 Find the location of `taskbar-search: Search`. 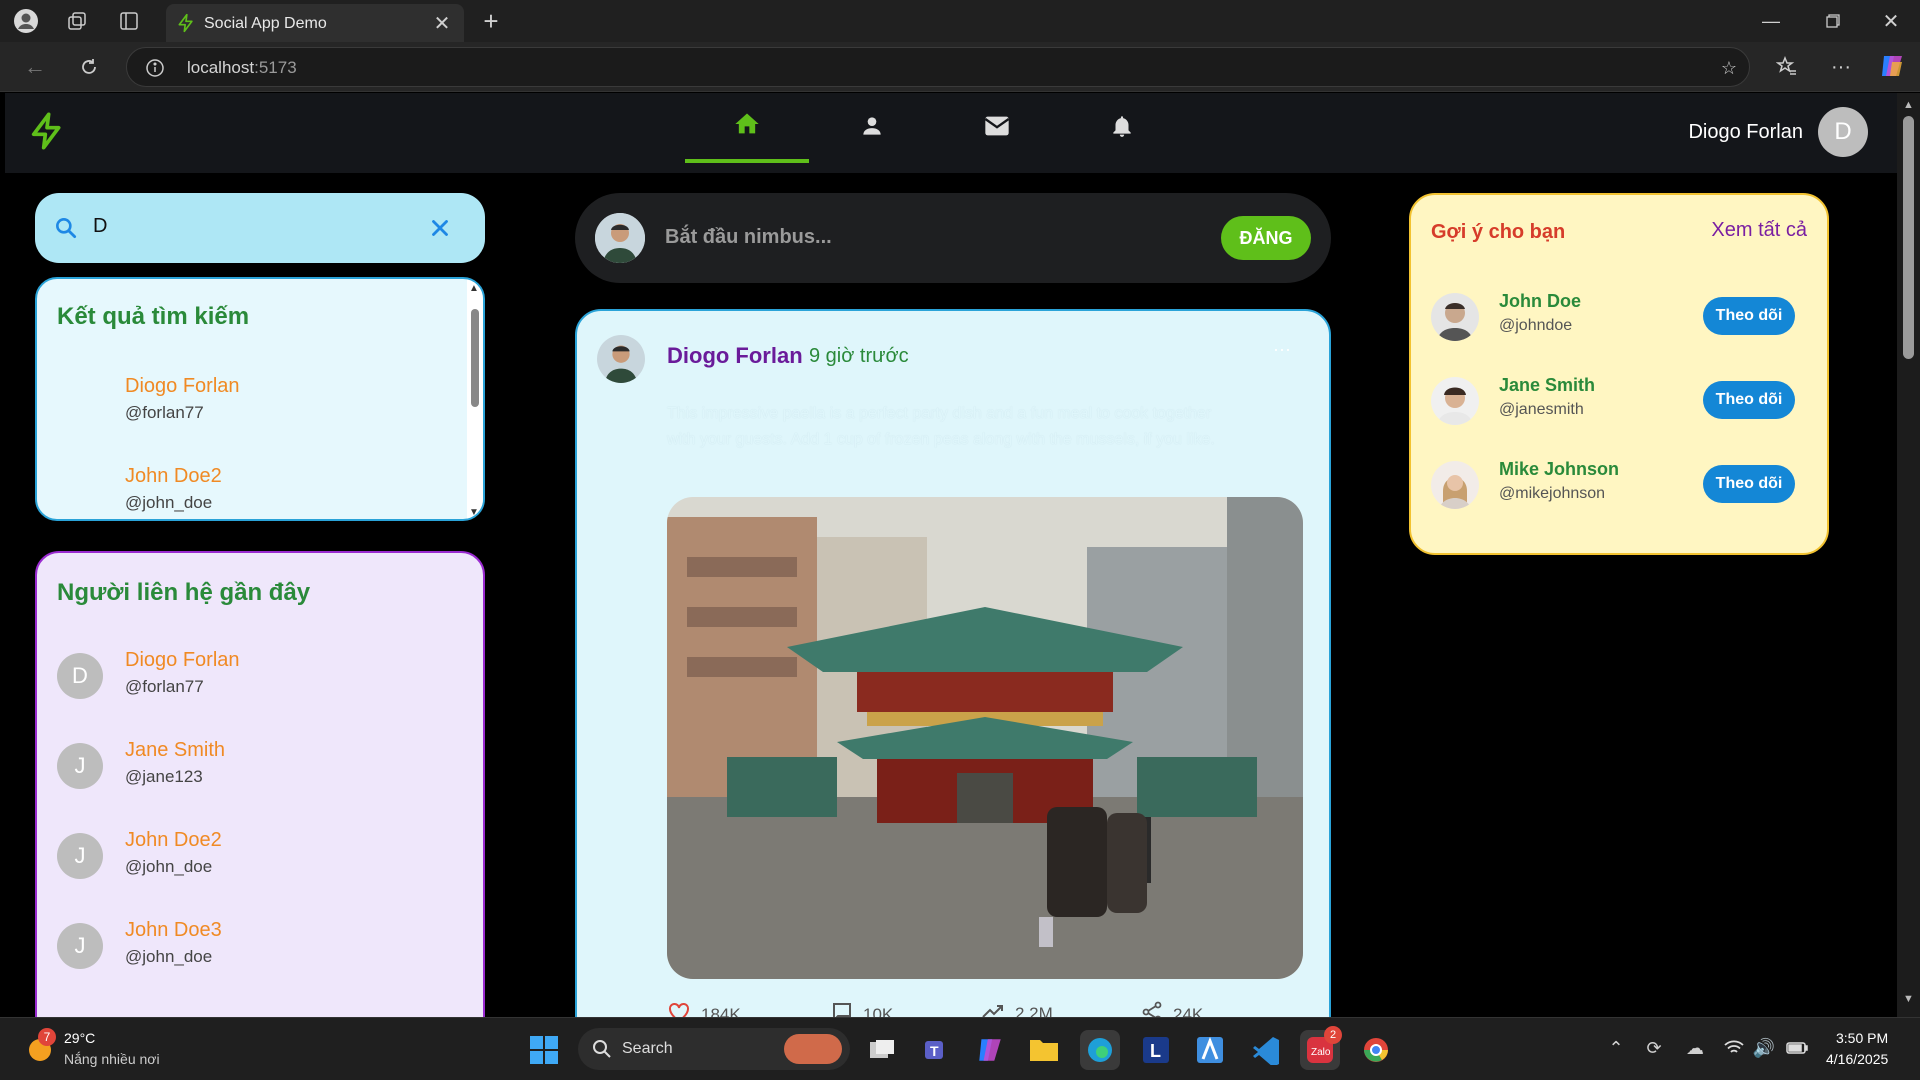

taskbar-search: Search is located at coordinates (714, 1049).